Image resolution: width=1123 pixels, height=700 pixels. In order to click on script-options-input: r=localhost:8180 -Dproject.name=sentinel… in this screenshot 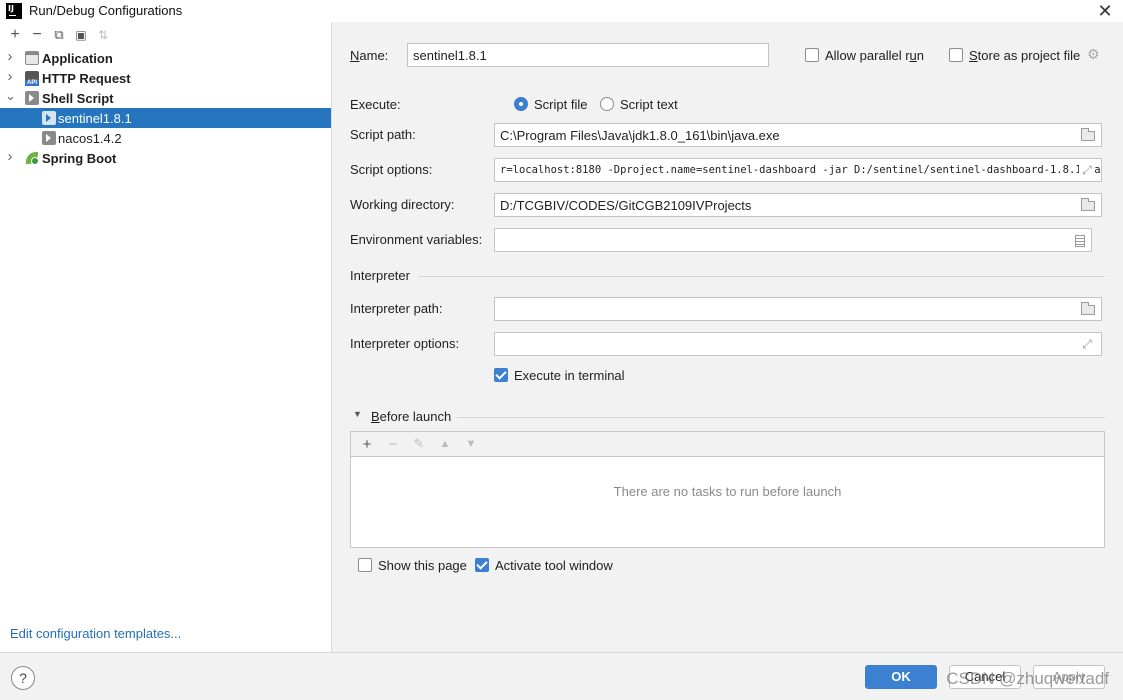, I will do `click(798, 170)`.